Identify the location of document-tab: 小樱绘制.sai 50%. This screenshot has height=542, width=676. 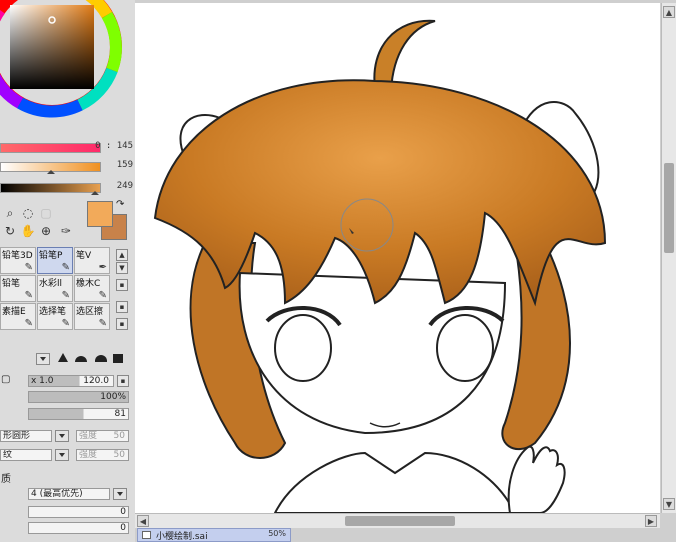
(214, 535).